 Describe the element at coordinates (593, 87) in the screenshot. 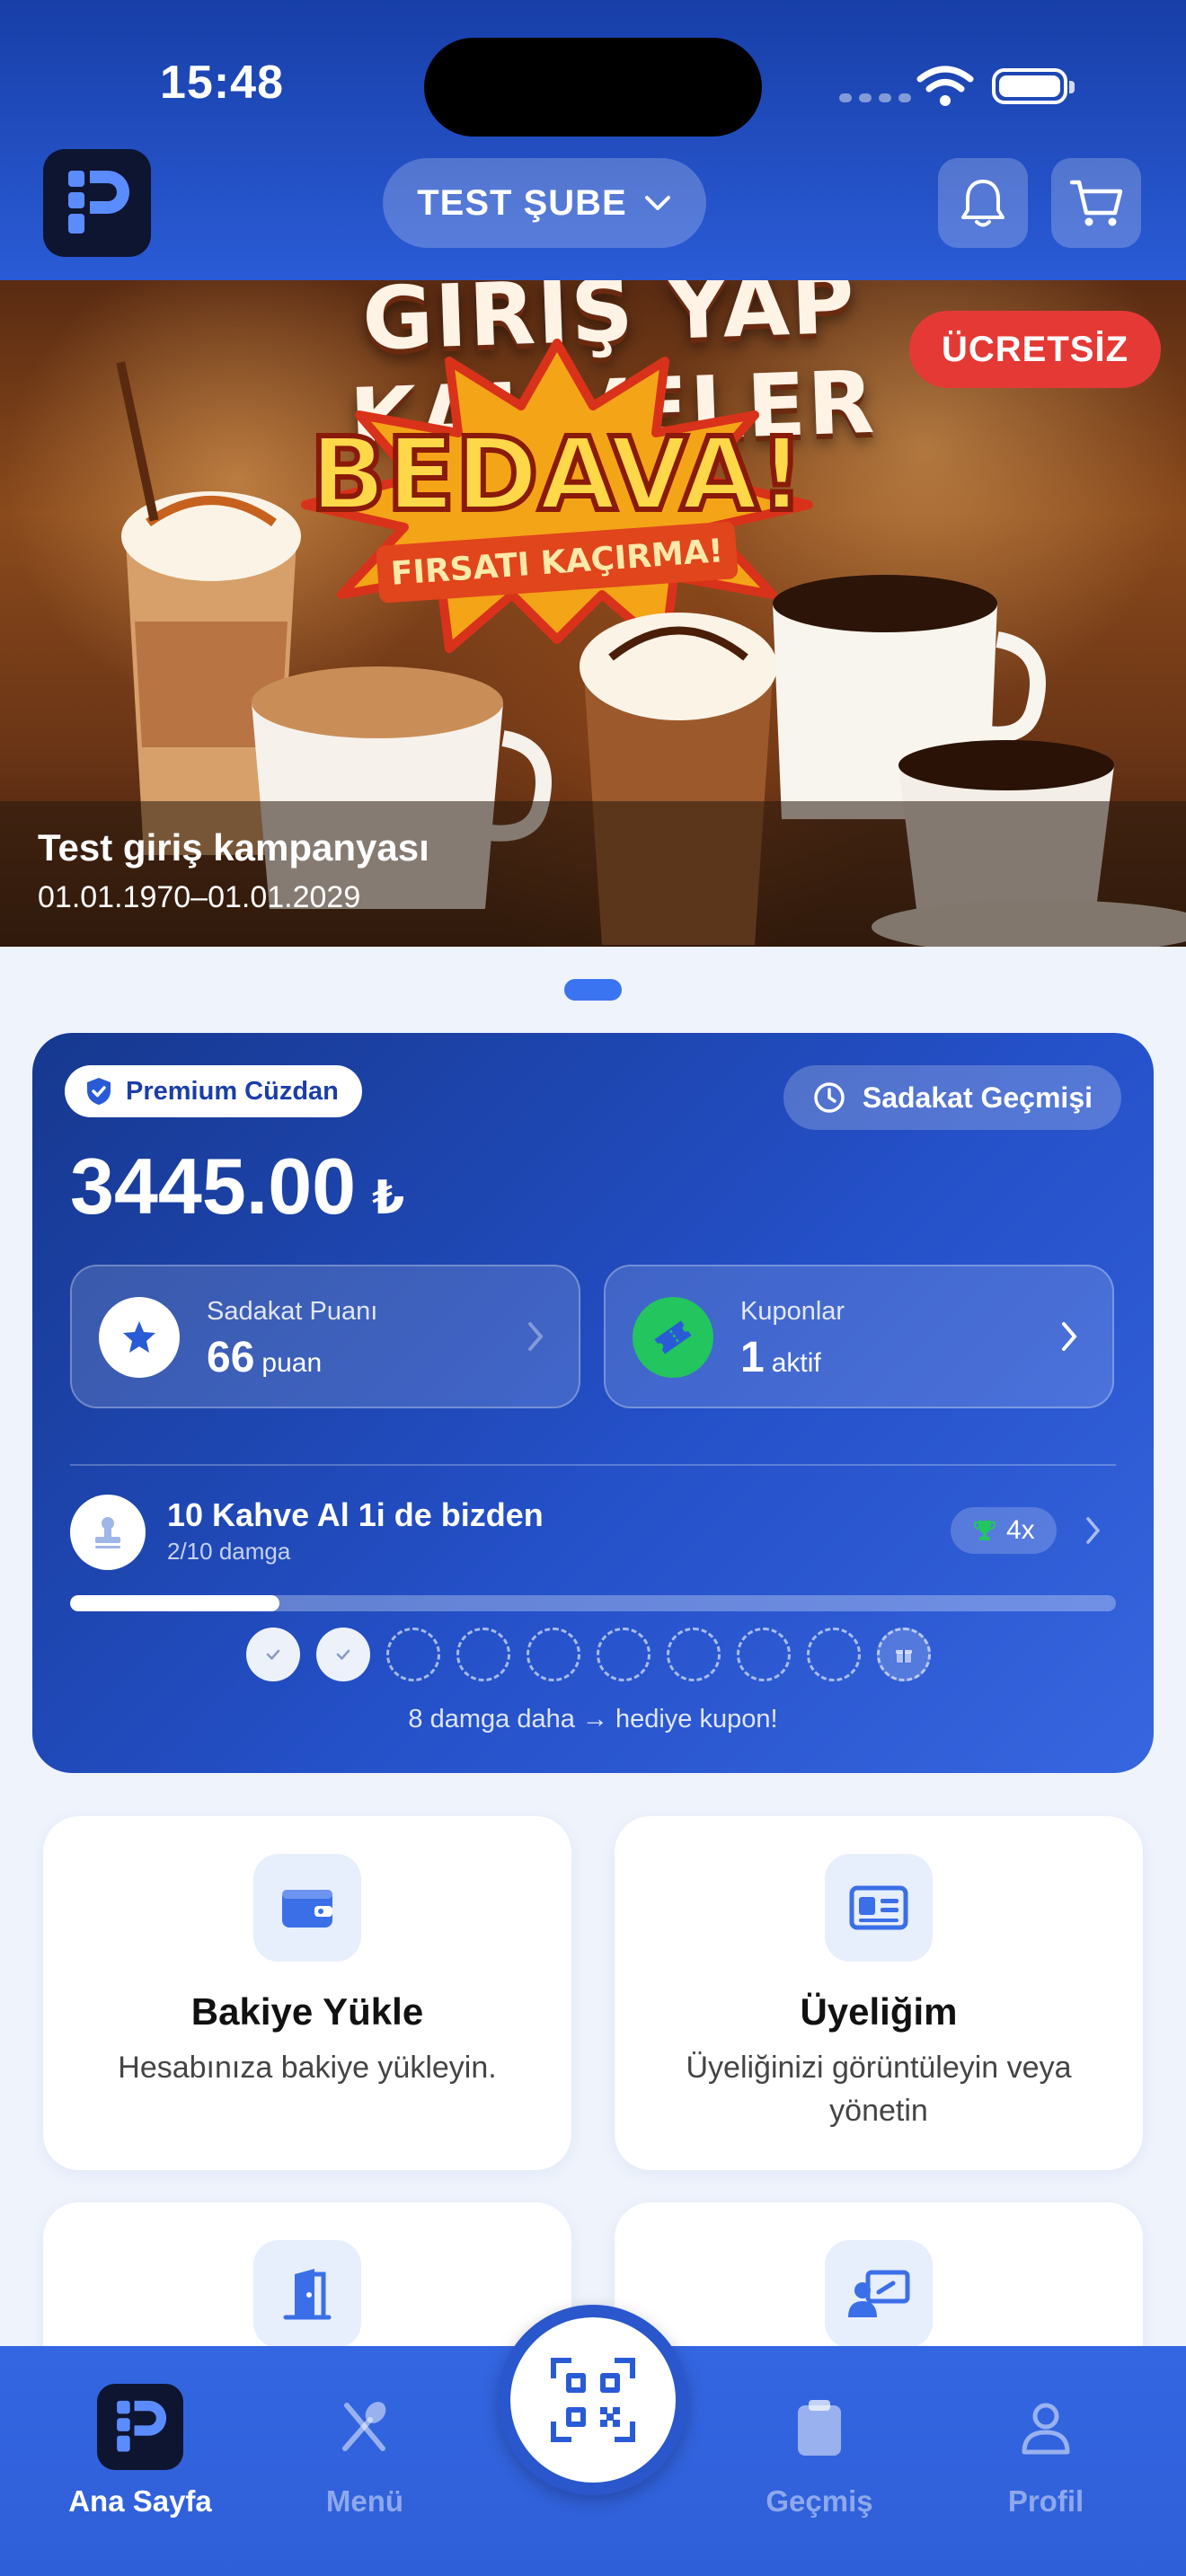

I see `dynamic-island` at that location.